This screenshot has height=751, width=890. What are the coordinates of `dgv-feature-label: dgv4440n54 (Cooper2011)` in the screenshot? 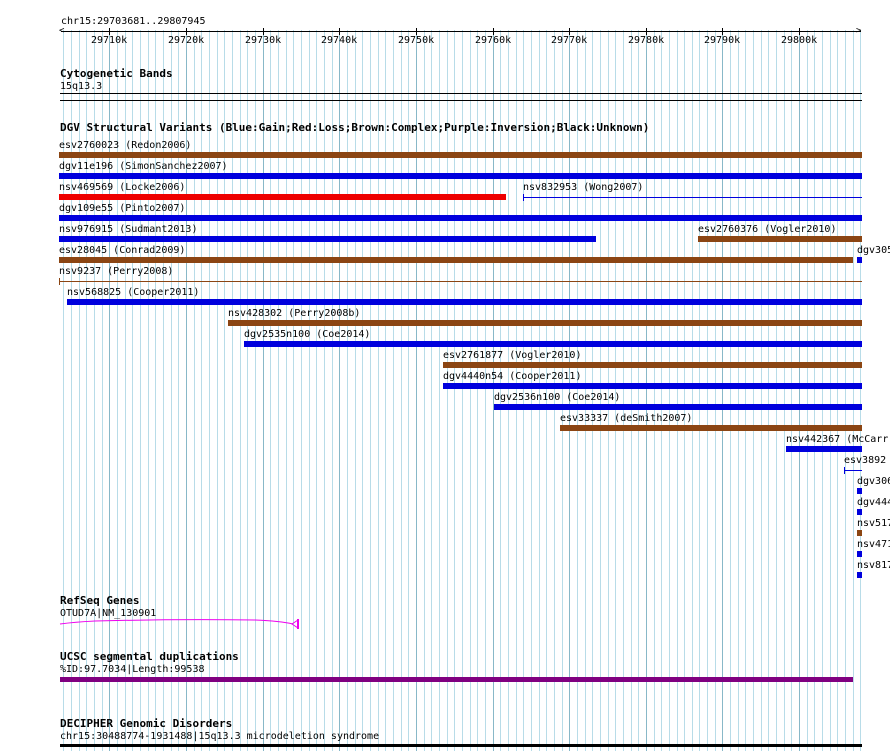 It's located at (512, 376).